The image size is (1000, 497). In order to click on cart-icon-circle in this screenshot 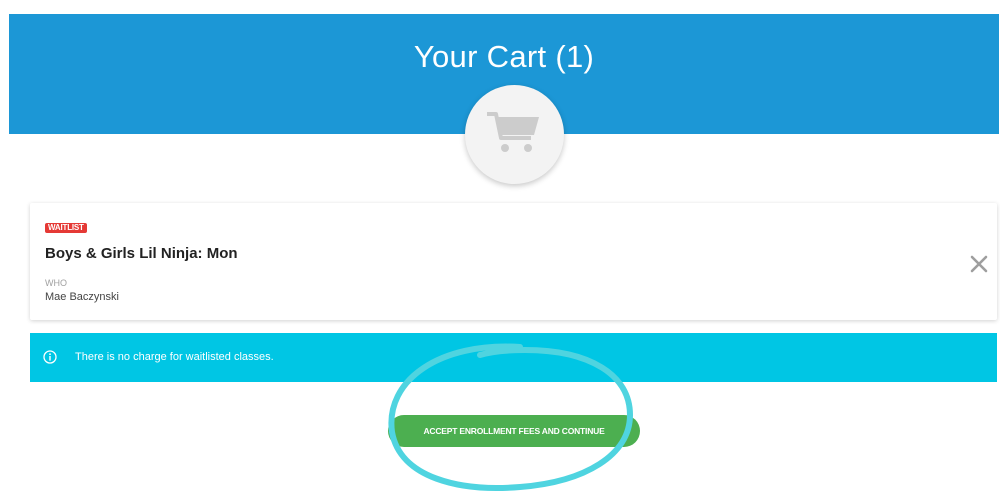, I will do `click(514, 134)`.